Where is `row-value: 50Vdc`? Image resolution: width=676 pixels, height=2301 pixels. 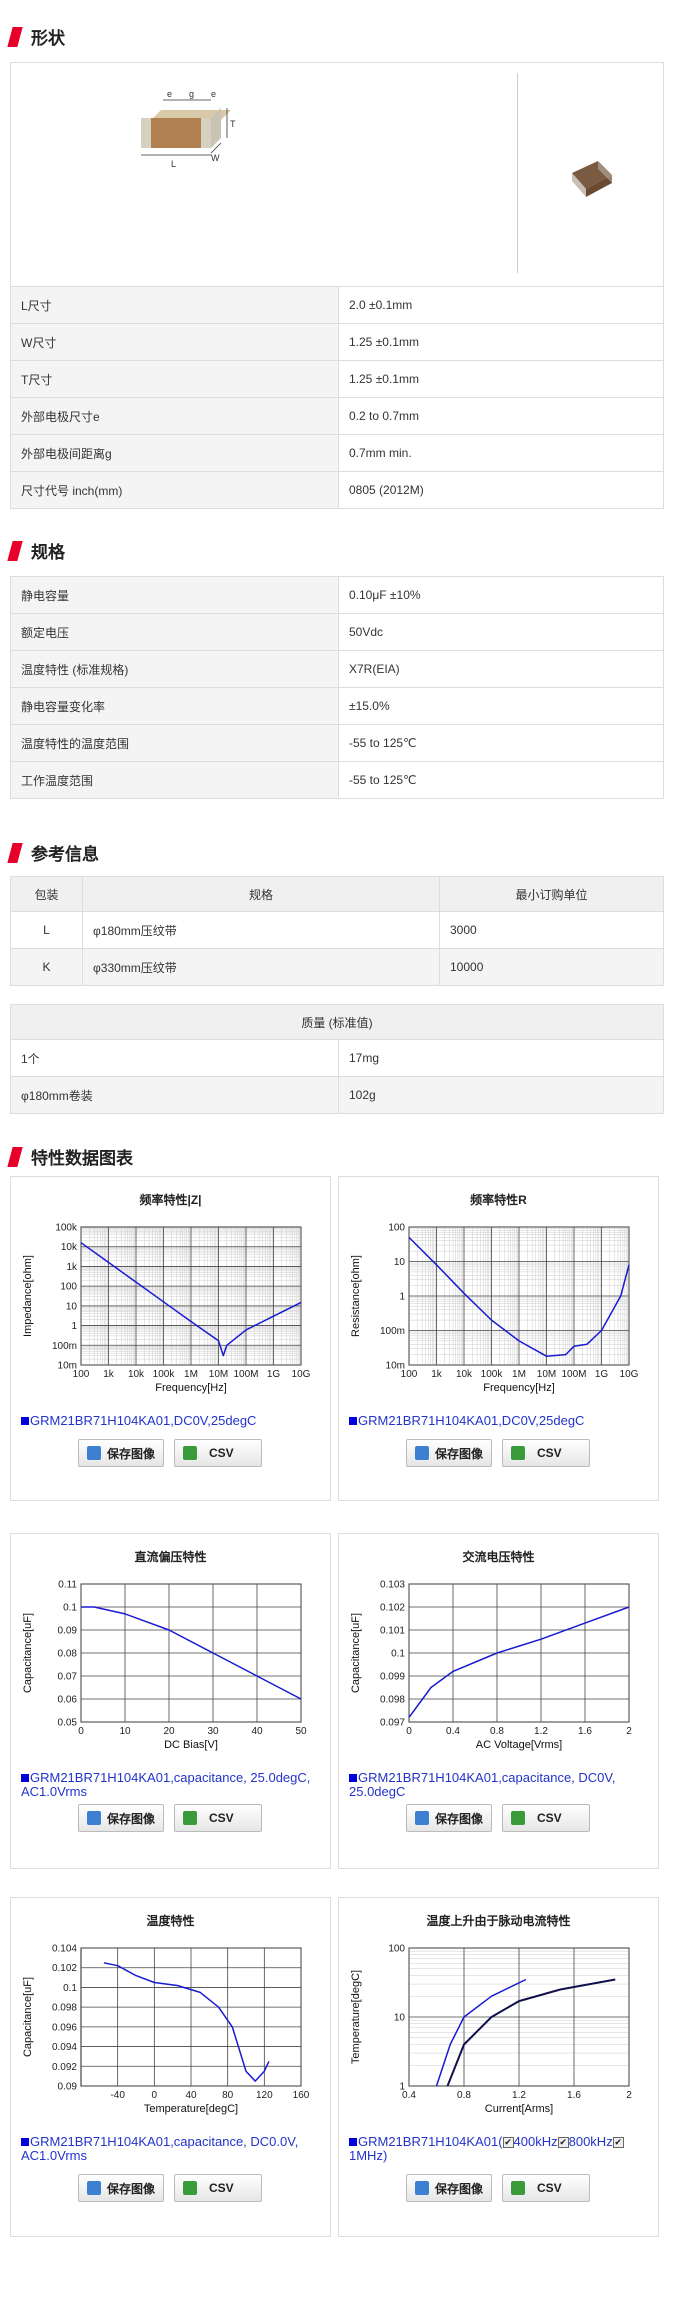
row-value: 50Vdc is located at coordinates (501, 632).